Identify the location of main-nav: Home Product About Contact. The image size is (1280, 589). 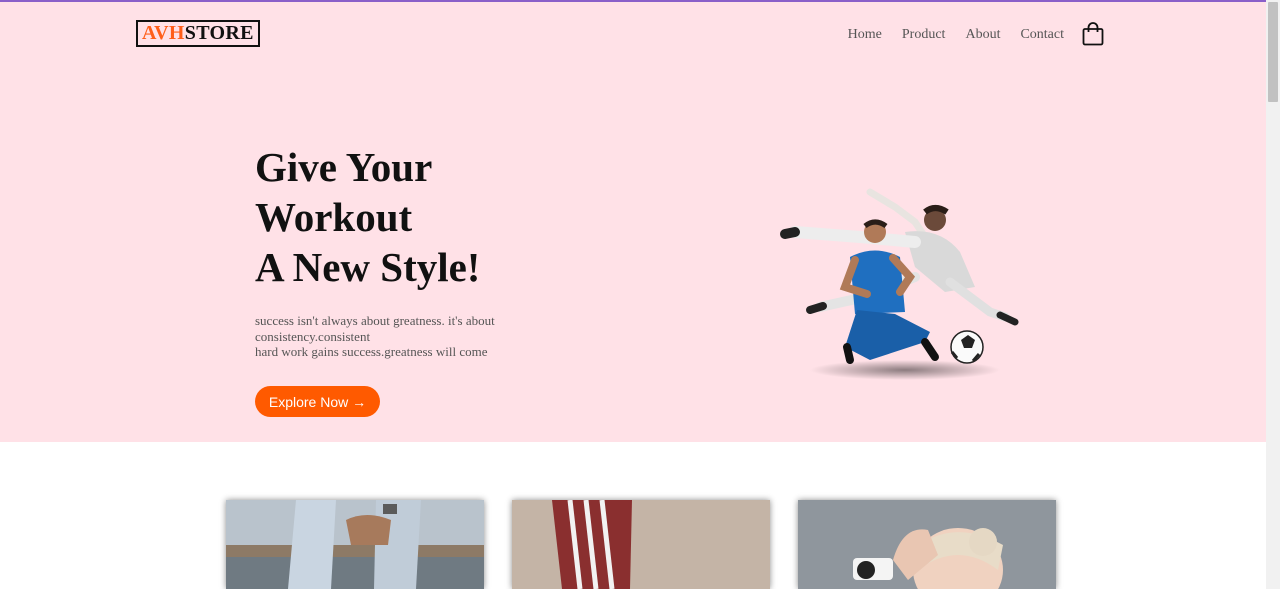
(976, 34).